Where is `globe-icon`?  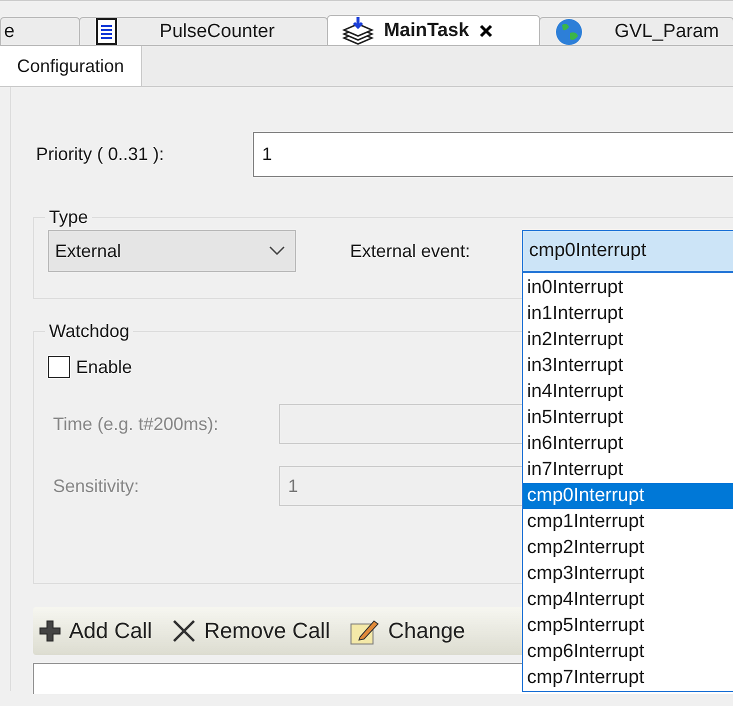
globe-icon is located at coordinates (569, 31).